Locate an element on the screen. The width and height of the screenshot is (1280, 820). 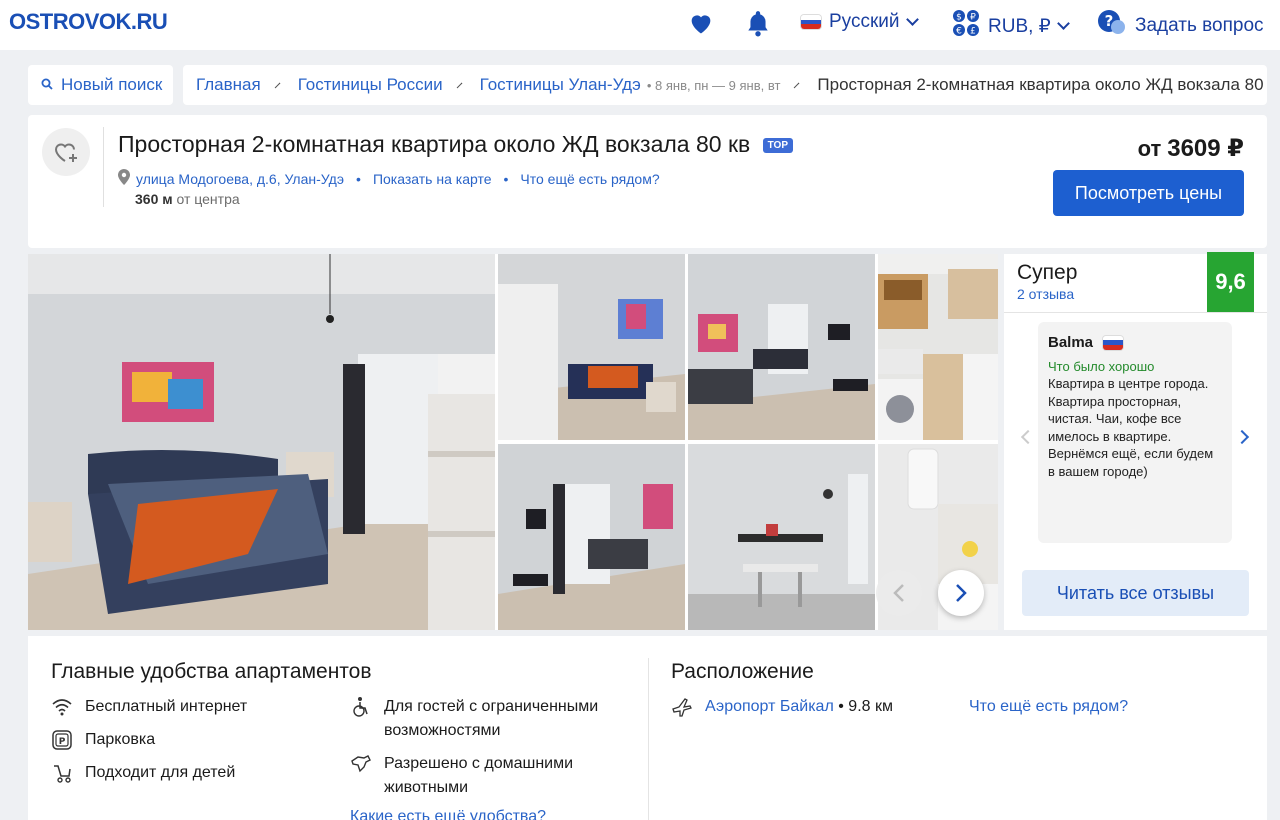
amenity-label: Парковка is located at coordinates (120, 739).